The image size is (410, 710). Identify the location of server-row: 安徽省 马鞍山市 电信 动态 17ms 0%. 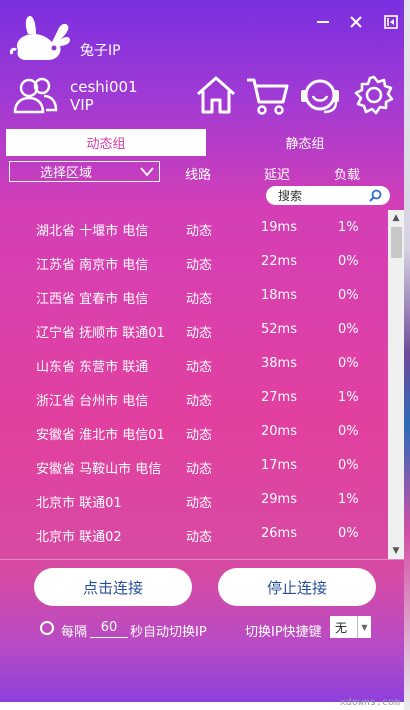
(193, 465).